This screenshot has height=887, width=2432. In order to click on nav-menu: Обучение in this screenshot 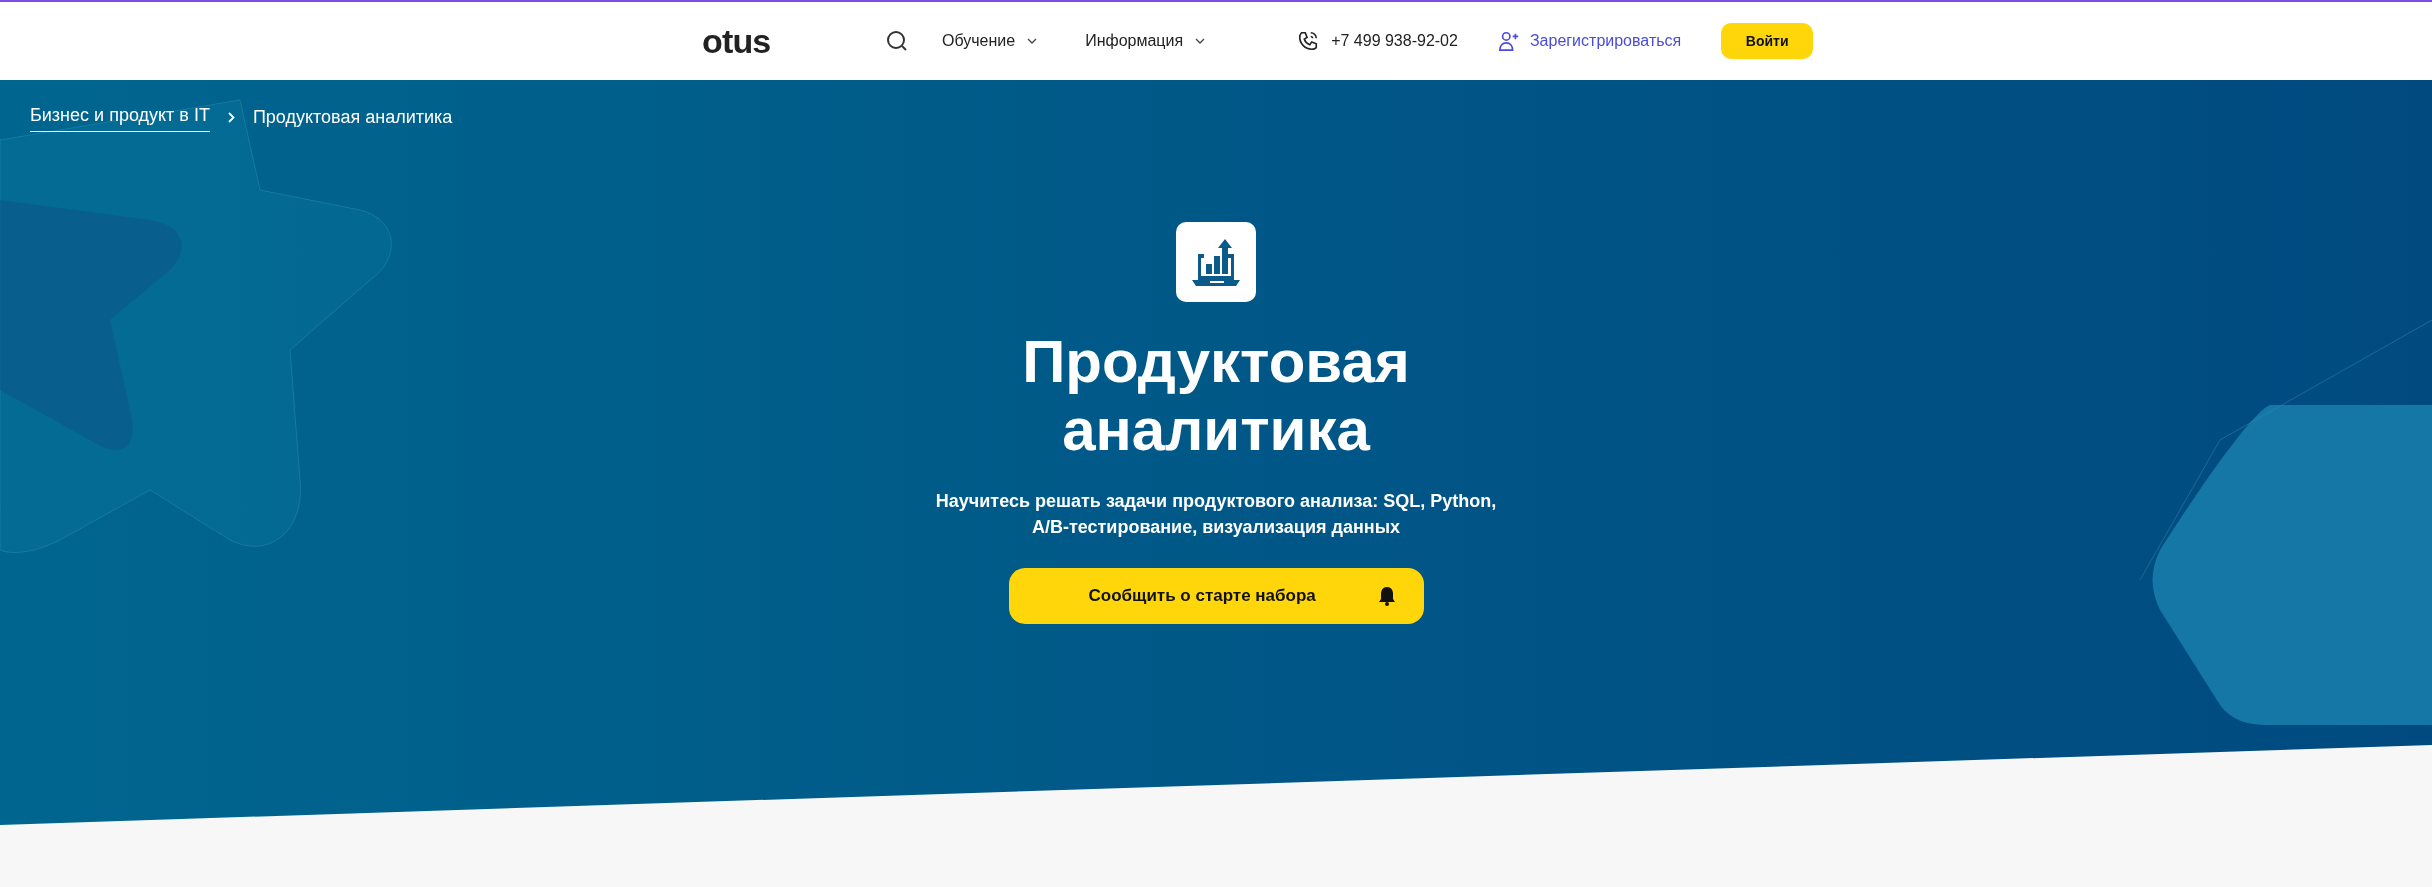, I will do `click(990, 41)`.